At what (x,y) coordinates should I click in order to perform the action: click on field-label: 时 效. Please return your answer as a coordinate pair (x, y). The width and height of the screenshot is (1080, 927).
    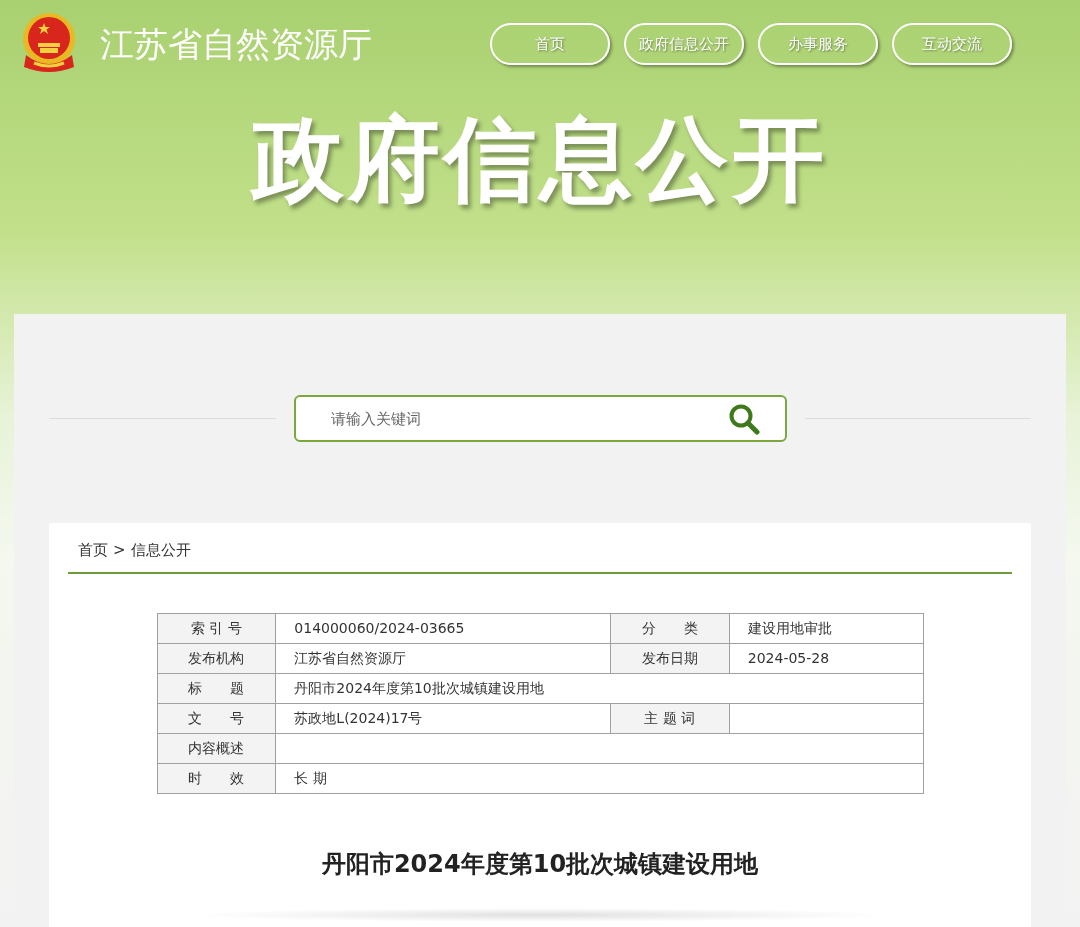
    Looking at the image, I should click on (216, 778).